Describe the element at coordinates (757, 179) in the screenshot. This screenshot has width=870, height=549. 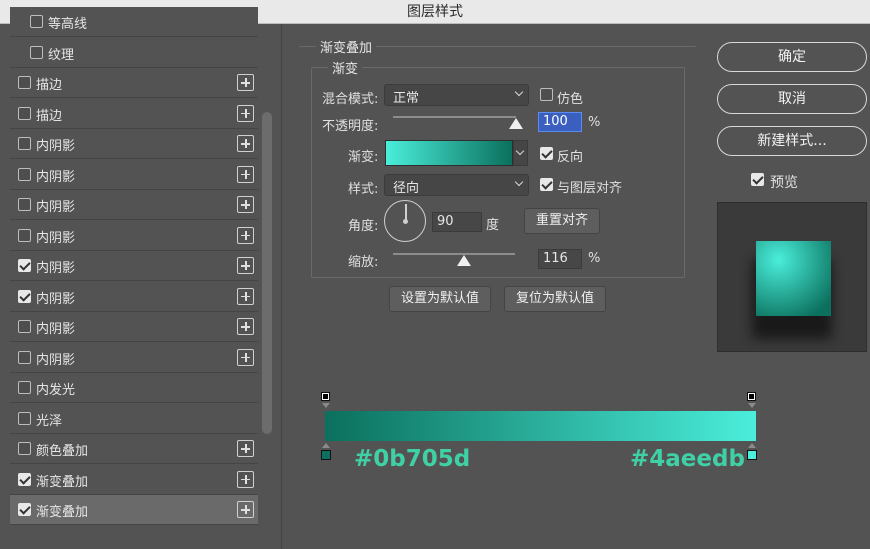
I see `preview-checkbox` at that location.